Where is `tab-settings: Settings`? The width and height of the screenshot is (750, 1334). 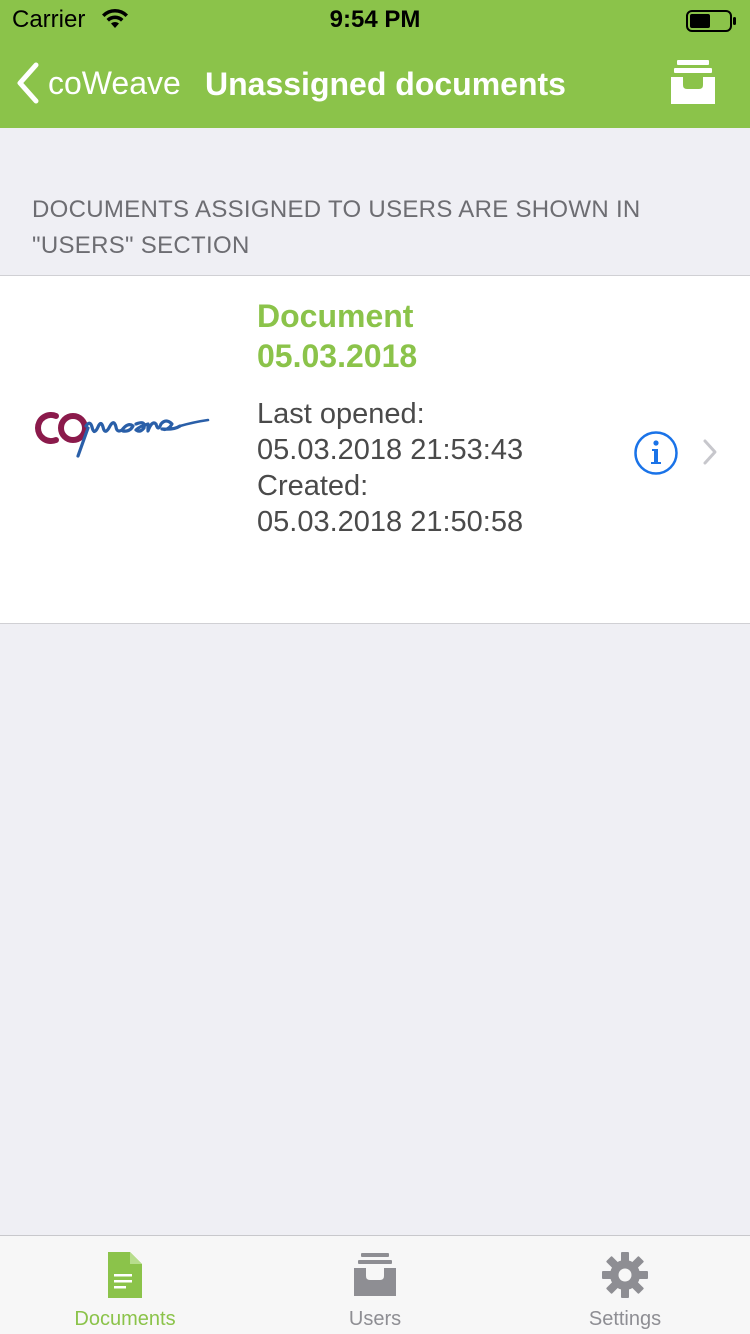 tab-settings: Settings is located at coordinates (625, 1285).